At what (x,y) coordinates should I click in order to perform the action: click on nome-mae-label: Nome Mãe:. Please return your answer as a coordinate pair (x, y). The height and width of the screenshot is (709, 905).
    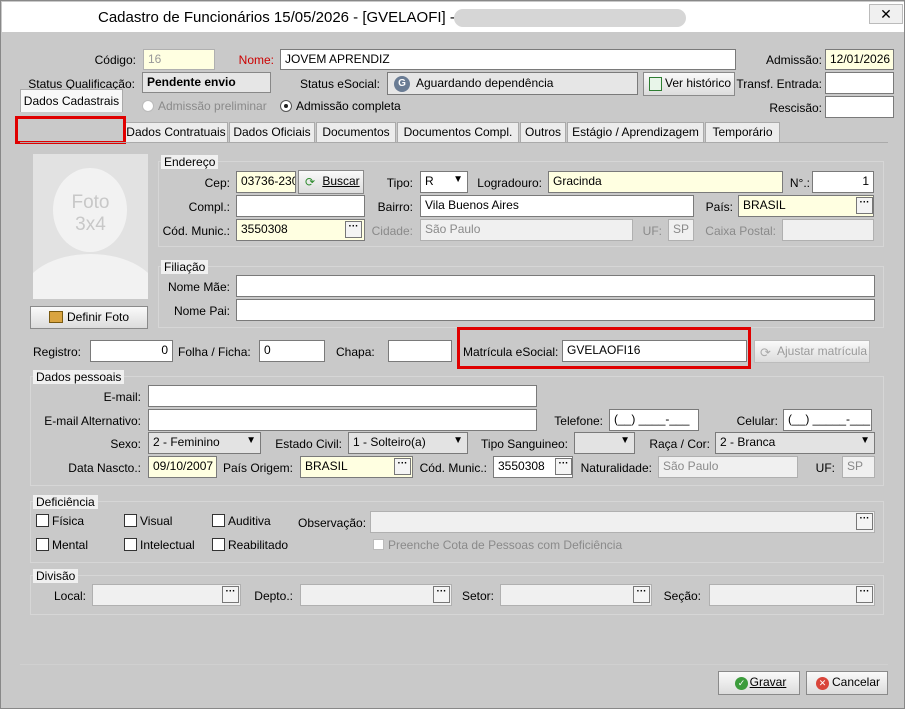
    Looking at the image, I should click on (198, 287).